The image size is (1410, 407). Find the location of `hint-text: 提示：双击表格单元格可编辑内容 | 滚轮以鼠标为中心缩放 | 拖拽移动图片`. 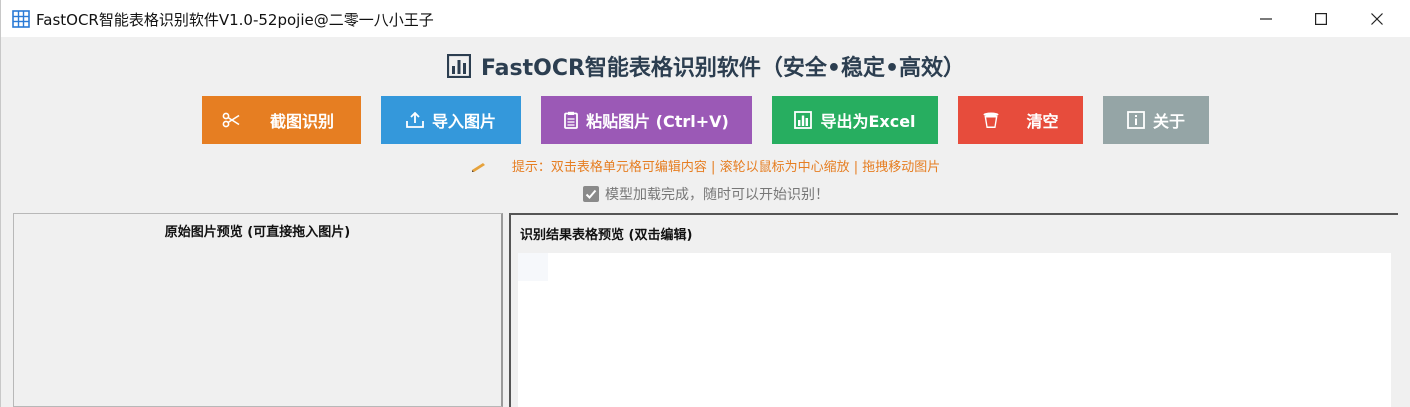

hint-text: 提示：双击表格单元格可编辑内容 | 滚轮以鼠标为中心缩放 | 拖拽移动图片 is located at coordinates (726, 167).